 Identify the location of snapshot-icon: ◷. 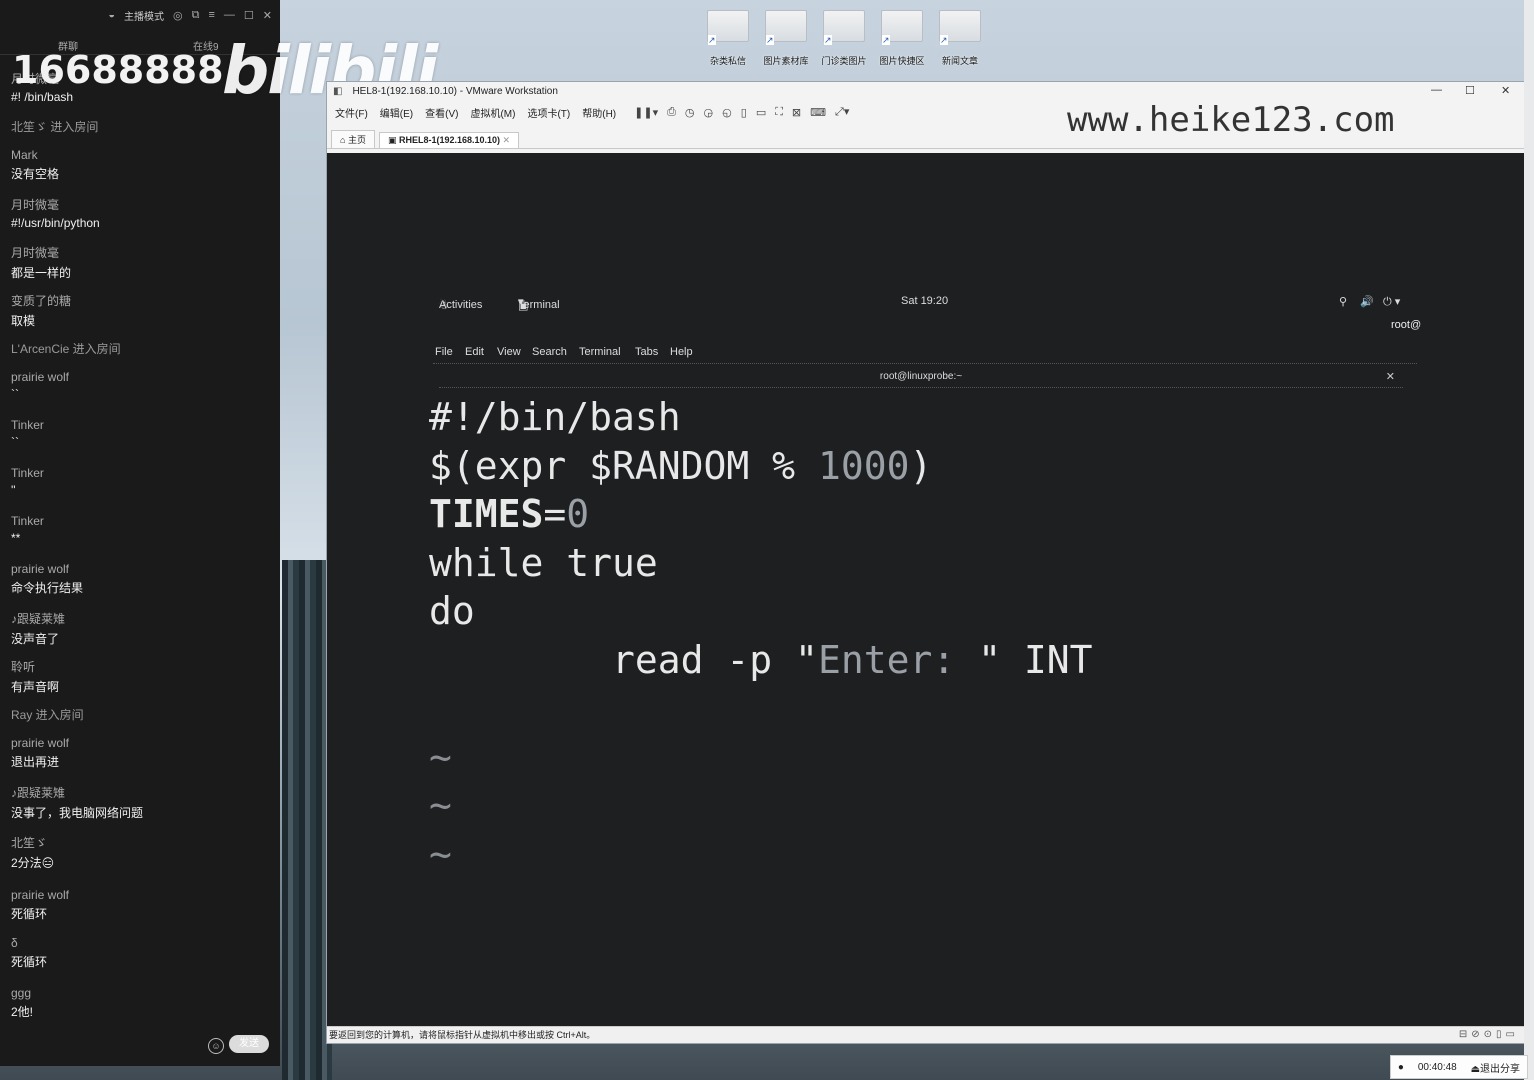
(690, 112).